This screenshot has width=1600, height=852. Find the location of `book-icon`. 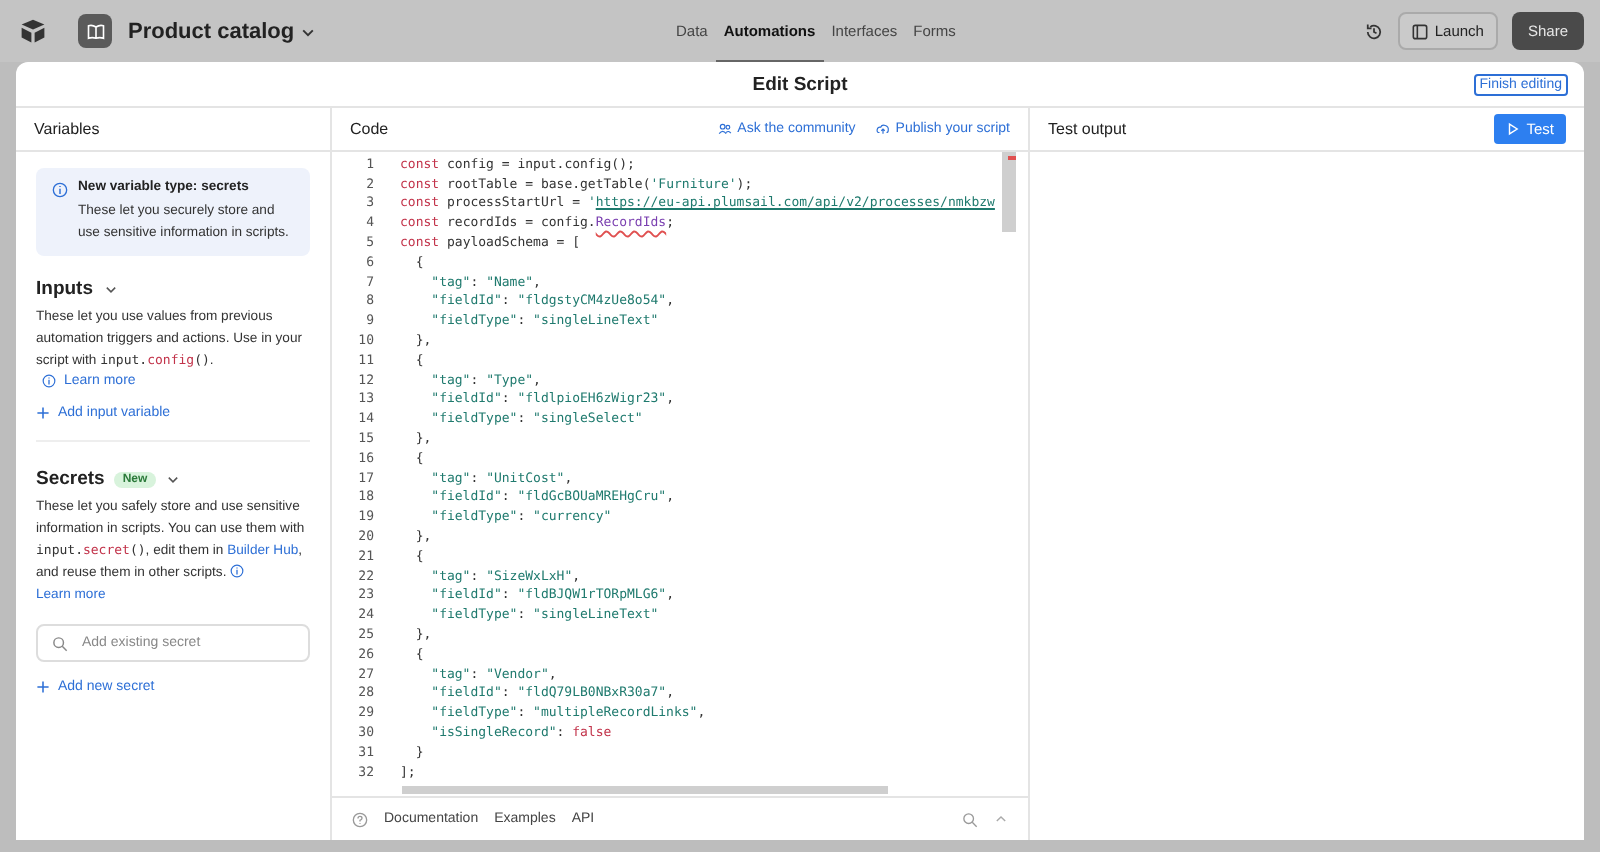

book-icon is located at coordinates (95, 31).